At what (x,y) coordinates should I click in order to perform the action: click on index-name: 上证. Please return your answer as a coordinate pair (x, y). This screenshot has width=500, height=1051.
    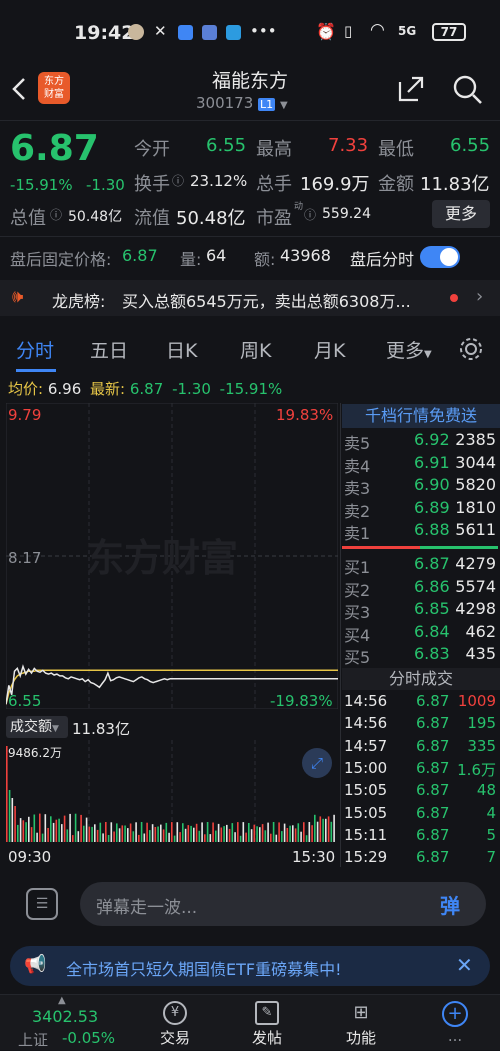
    Looking at the image, I should click on (33, 1040).